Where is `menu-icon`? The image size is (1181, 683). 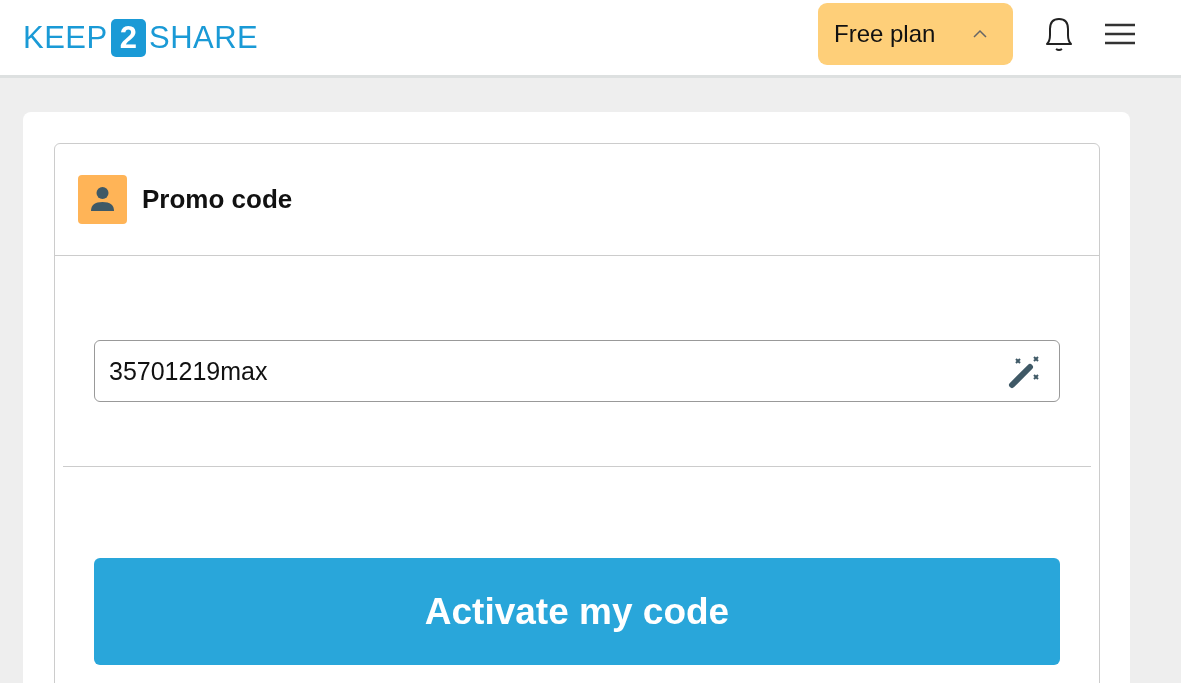 menu-icon is located at coordinates (1120, 33).